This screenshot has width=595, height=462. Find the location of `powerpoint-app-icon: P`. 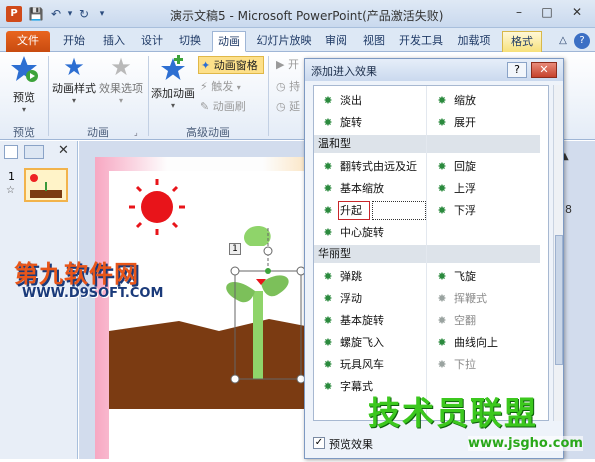

powerpoint-app-icon: P is located at coordinates (14, 14).